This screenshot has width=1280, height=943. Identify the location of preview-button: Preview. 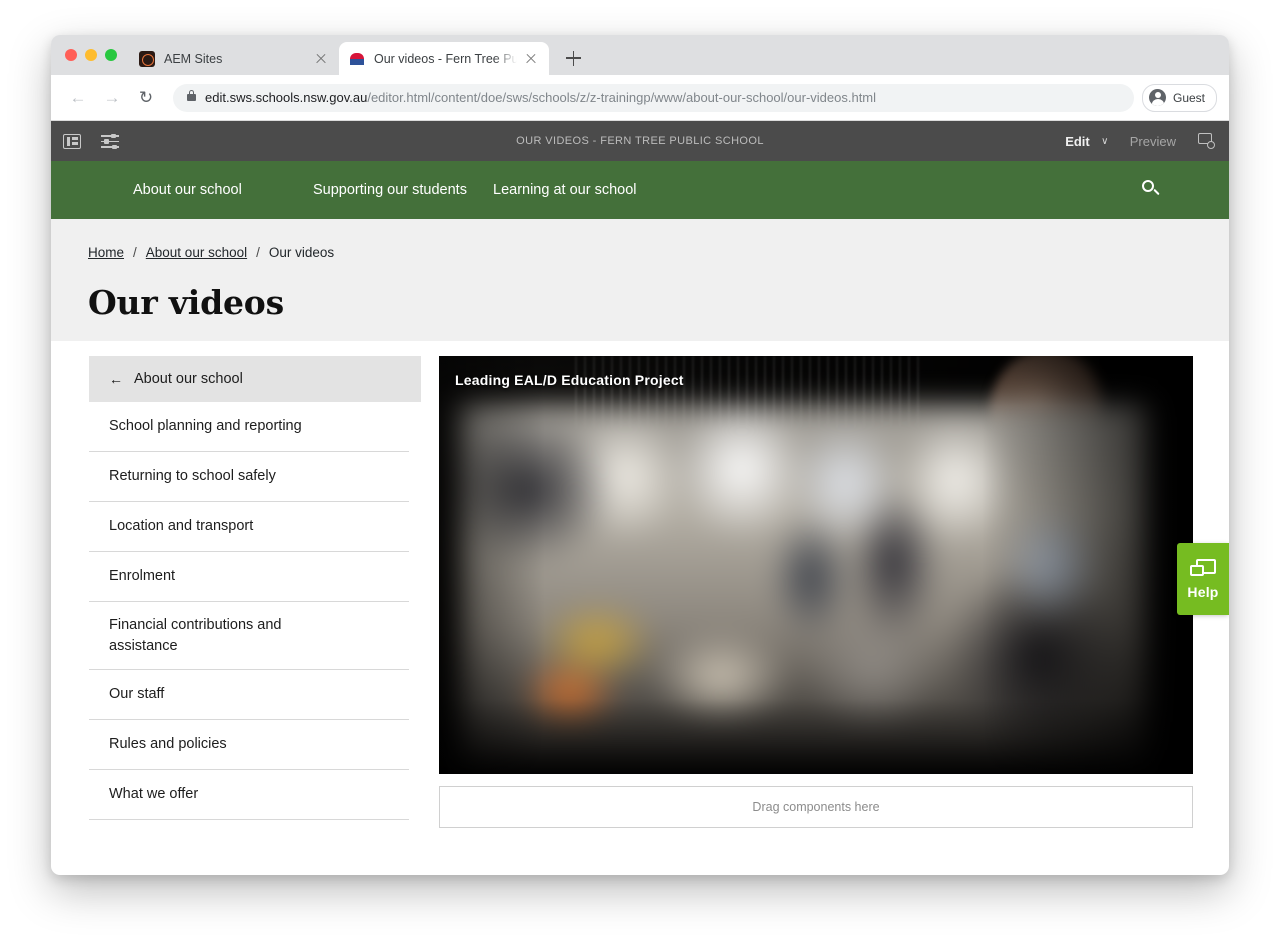
(1153, 141).